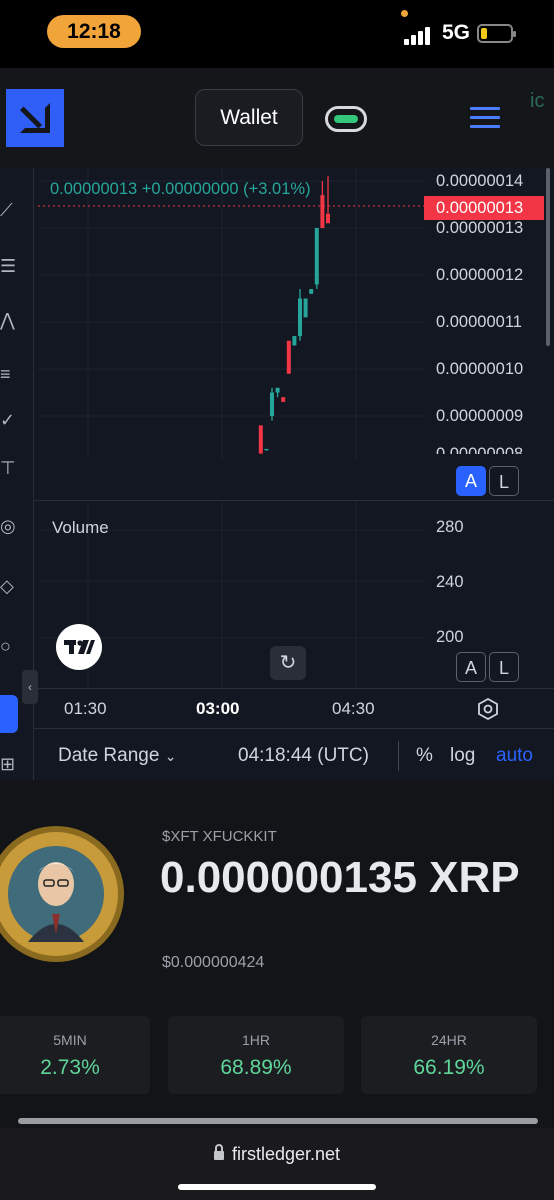 Image resolution: width=554 pixels, height=1200 pixels. Describe the element at coordinates (480, 416) in the screenshot. I see `price-label: 0.00000009` at that location.